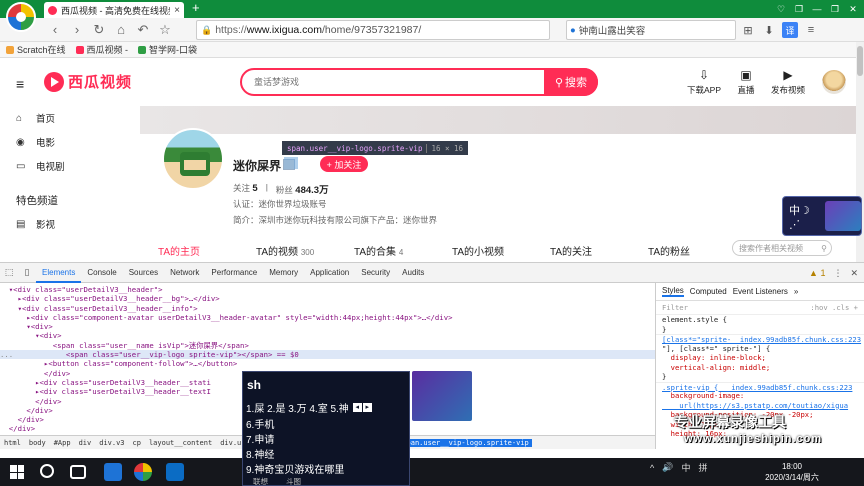  I want to click on bookmark-star-icon: ☆, so click(165, 30).